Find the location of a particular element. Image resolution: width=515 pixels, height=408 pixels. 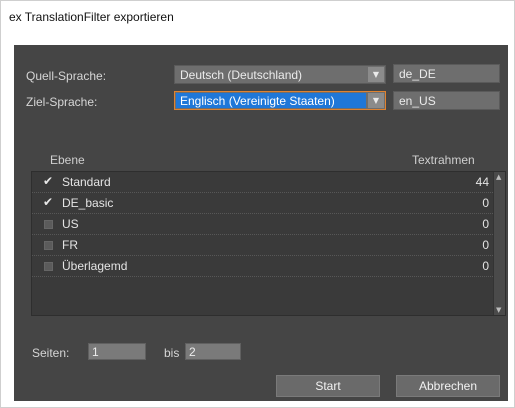

scroll-up-icon: ▲ is located at coordinates (498, 177).